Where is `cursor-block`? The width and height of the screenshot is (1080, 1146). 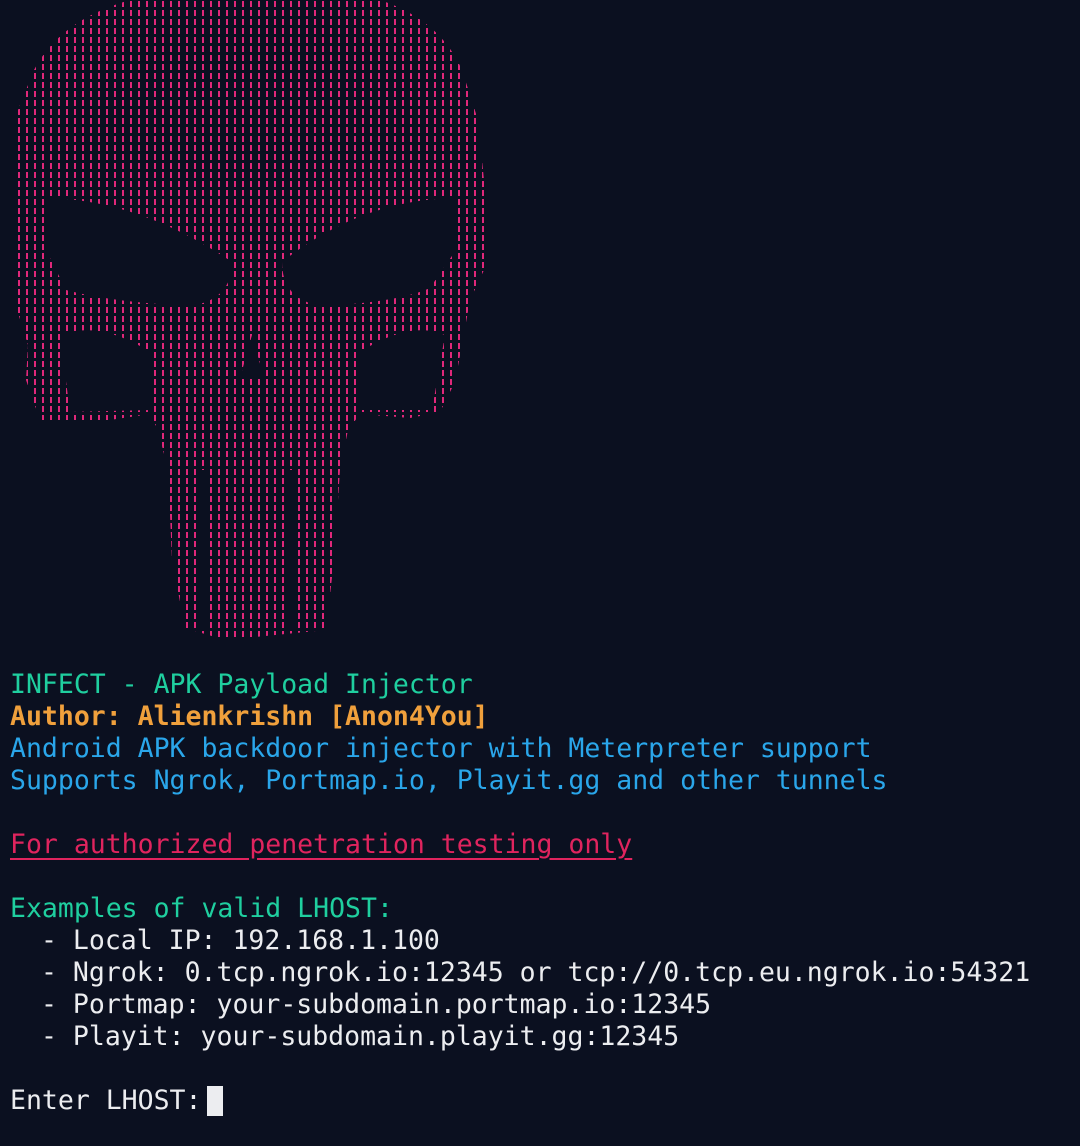 cursor-block is located at coordinates (215, 1101).